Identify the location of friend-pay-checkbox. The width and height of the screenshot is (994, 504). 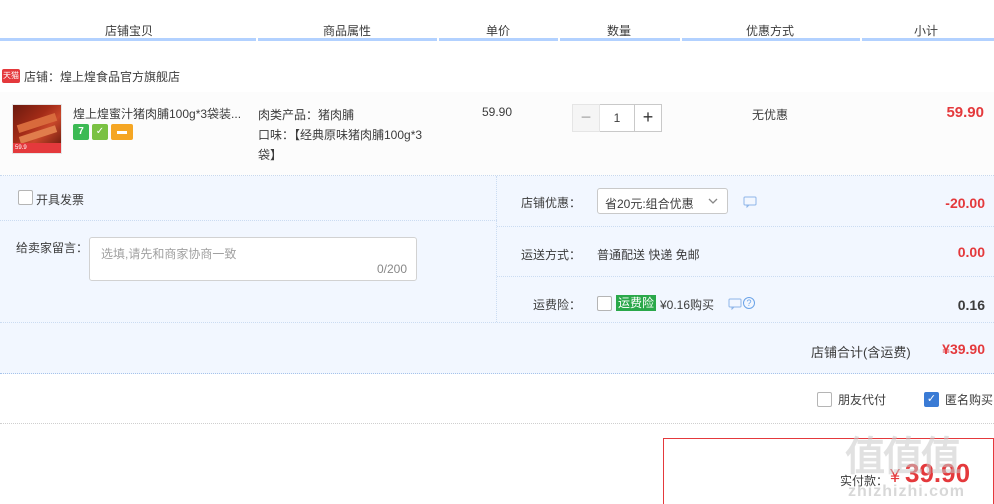
(824, 399).